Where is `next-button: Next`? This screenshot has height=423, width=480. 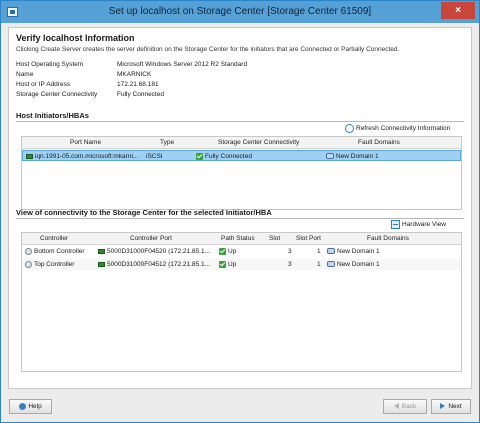
next-button: Next is located at coordinates (451, 406).